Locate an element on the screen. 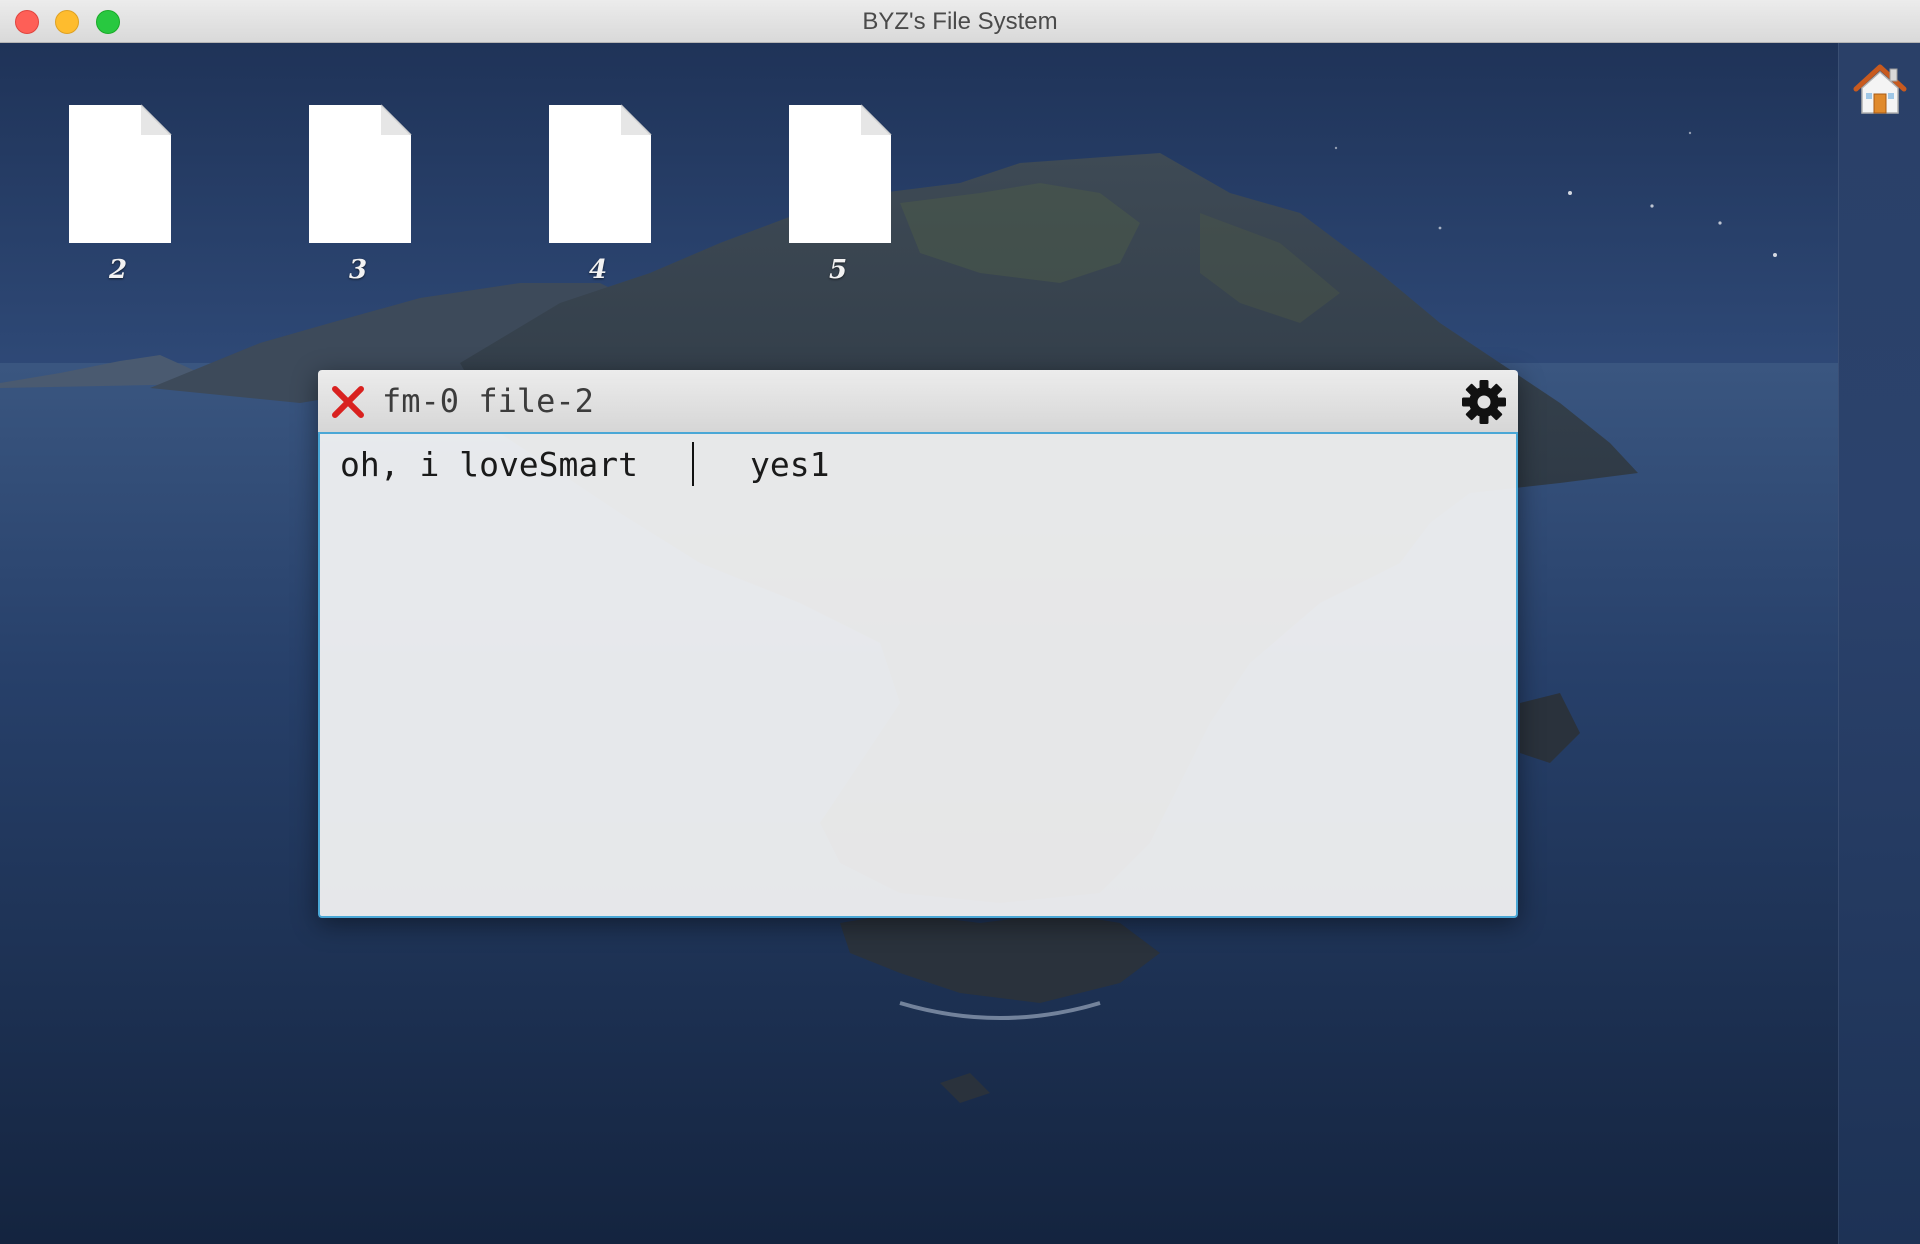 This screenshot has width=1920, height=1244. file-label: 5 is located at coordinates (838, 270).